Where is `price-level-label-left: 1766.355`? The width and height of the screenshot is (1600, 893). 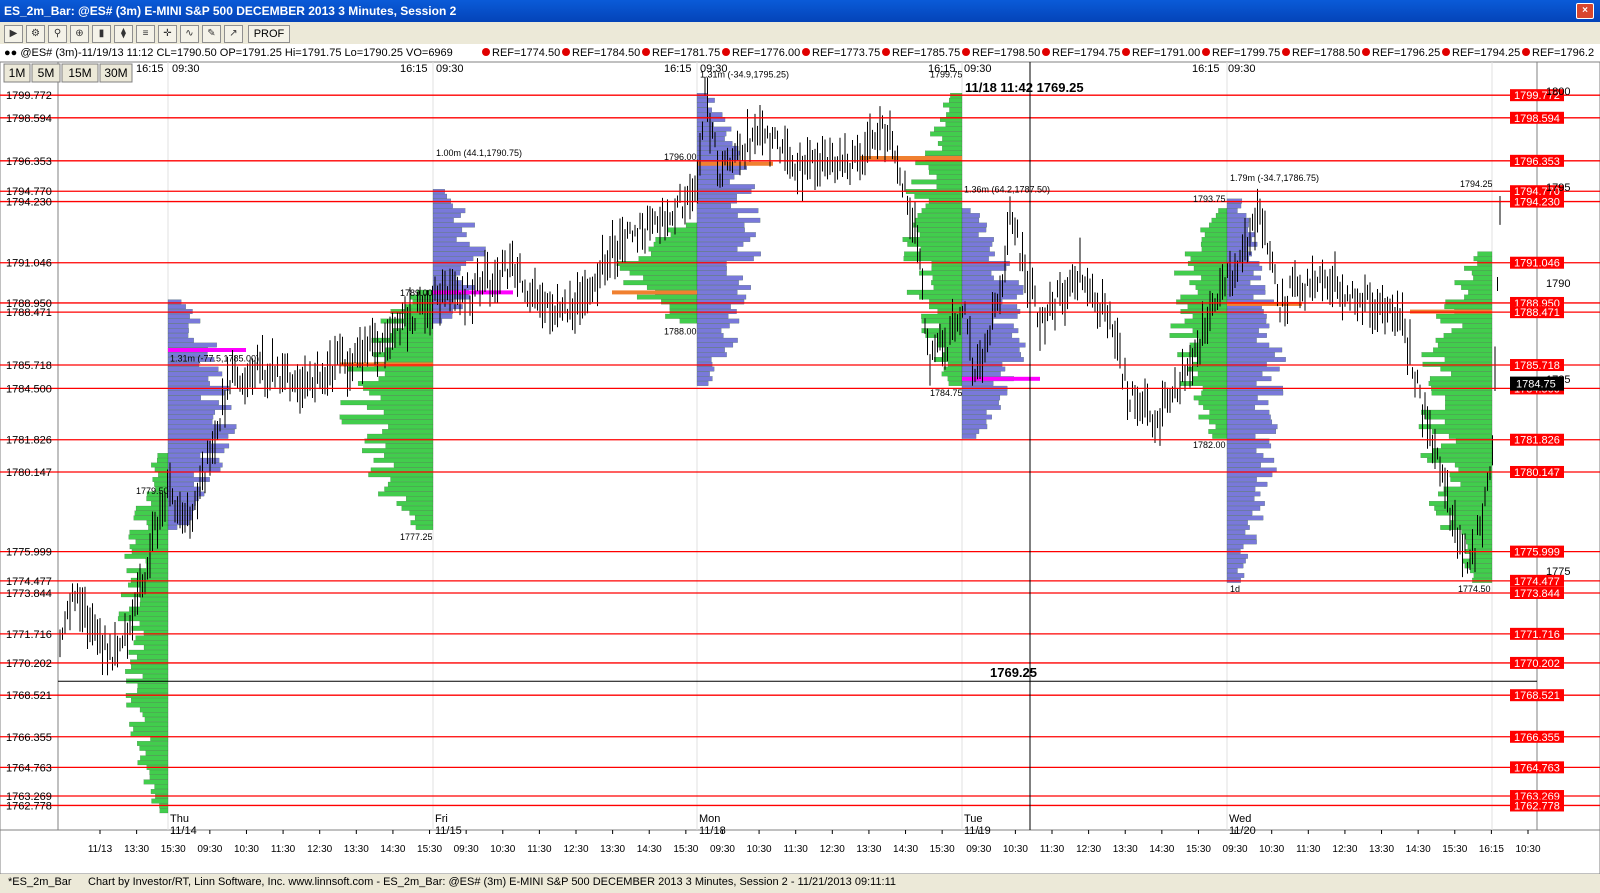 price-level-label-left: 1766.355 is located at coordinates (29, 738).